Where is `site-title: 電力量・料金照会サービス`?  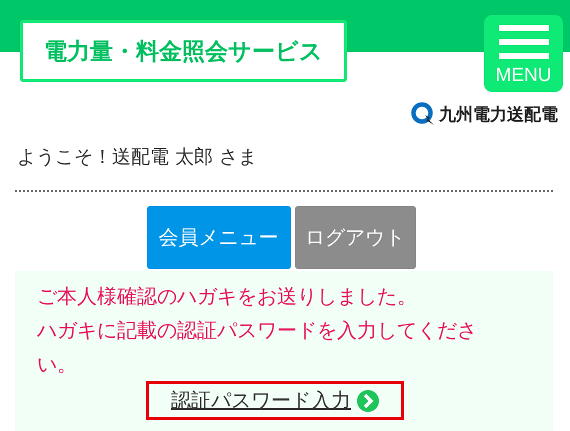 site-title: 電力量・料金照会サービス is located at coordinates (183, 51).